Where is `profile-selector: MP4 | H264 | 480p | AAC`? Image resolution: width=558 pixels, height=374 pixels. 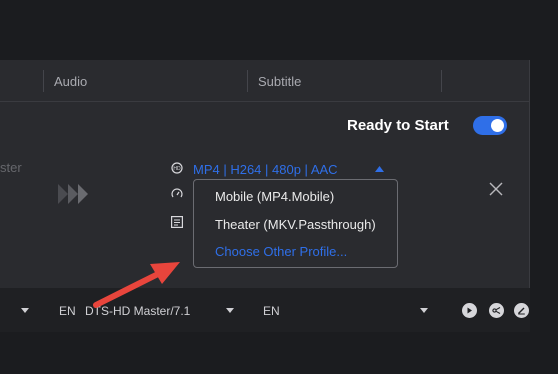
profile-selector: MP4 | H264 | 480p | AAC is located at coordinates (265, 169).